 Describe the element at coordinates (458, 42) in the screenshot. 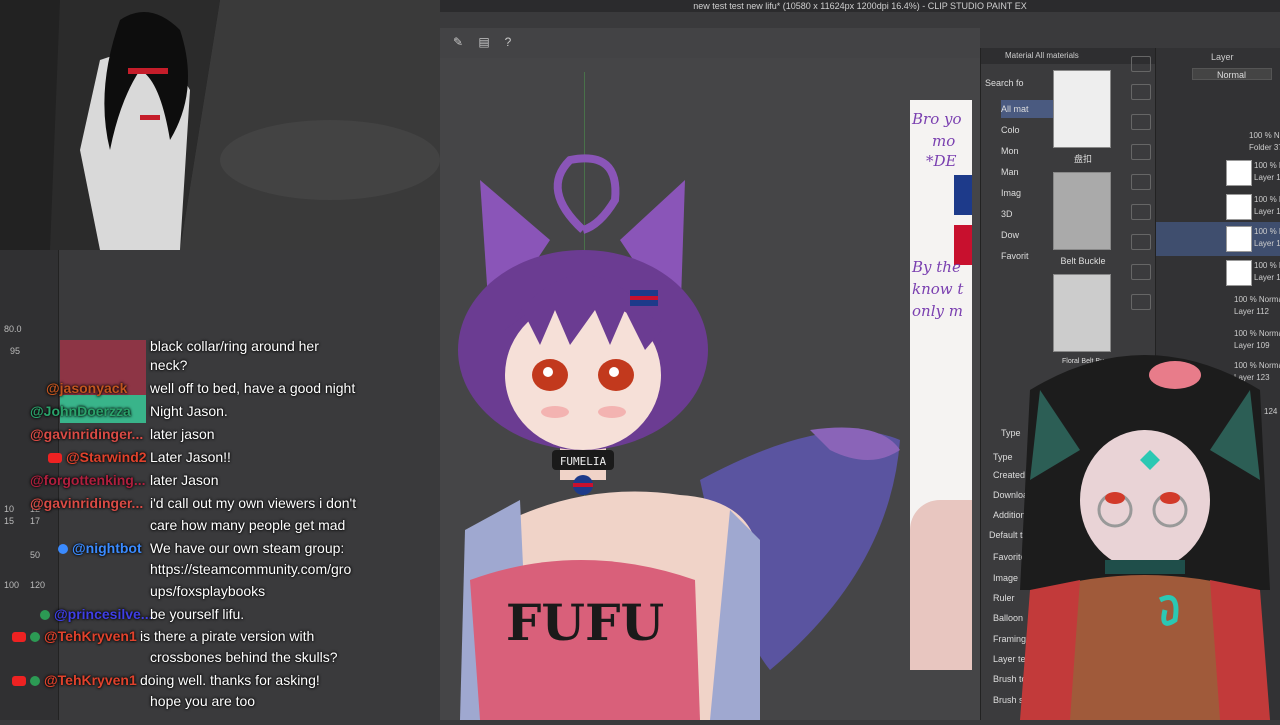

I see `pen-icon: ✎` at that location.